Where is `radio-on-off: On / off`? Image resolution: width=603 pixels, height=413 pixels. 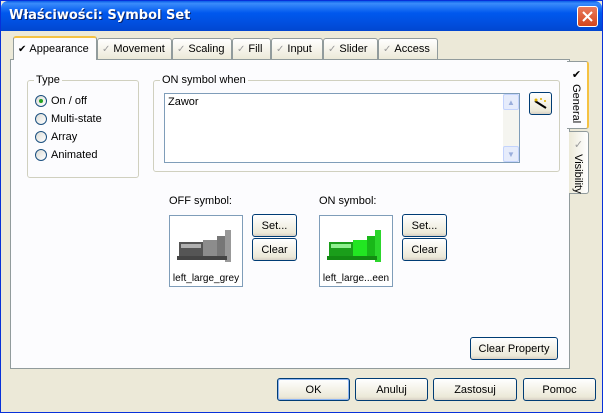
radio-on-off: On / off is located at coordinates (61, 101).